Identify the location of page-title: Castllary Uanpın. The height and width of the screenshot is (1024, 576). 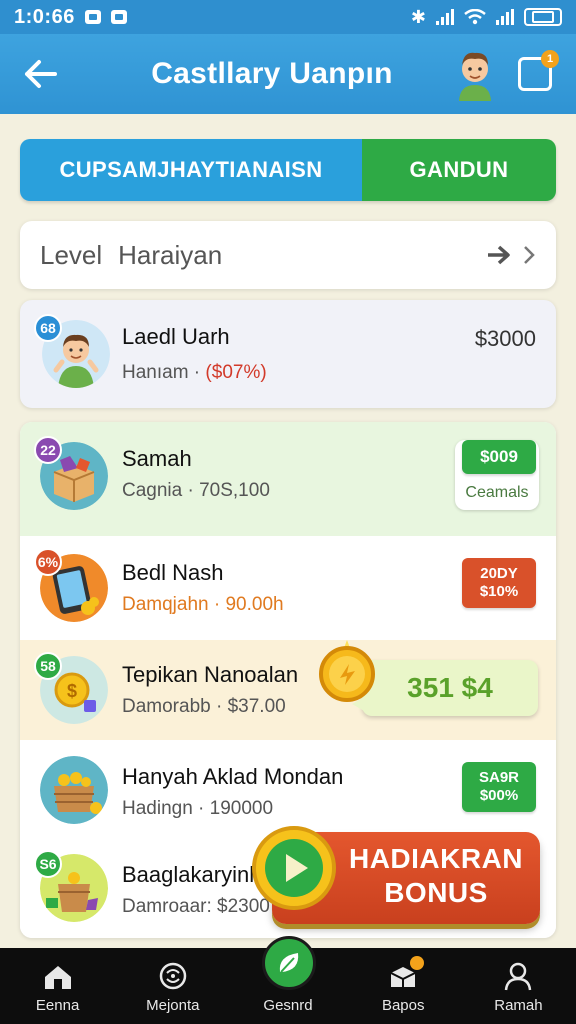
(272, 73).